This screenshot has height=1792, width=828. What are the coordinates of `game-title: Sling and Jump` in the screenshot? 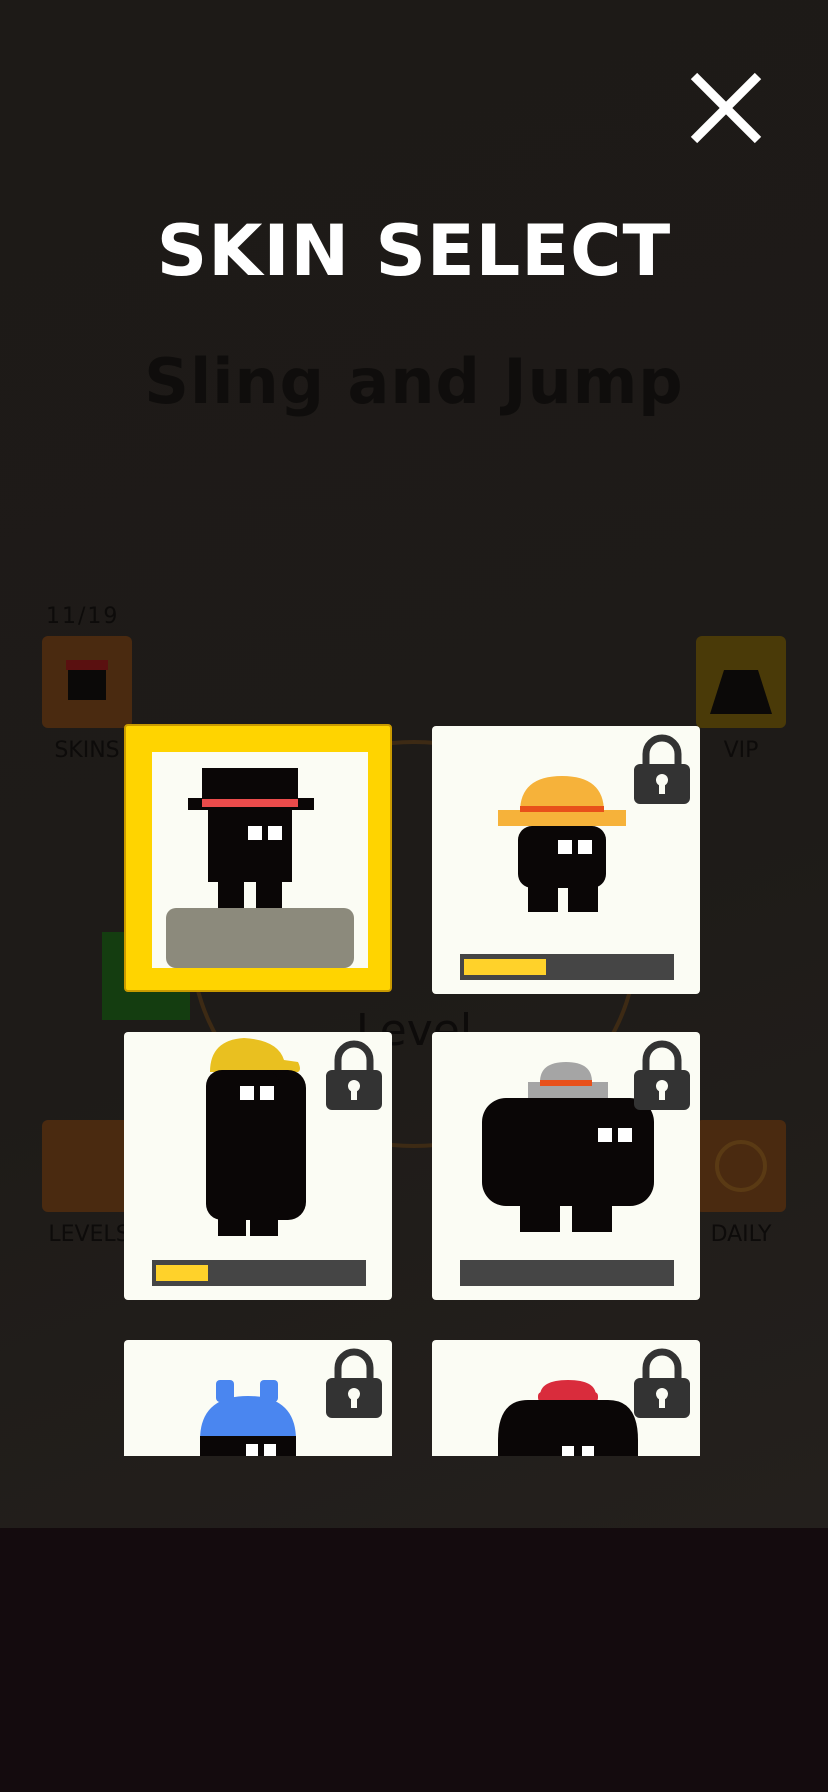 It's located at (414, 381).